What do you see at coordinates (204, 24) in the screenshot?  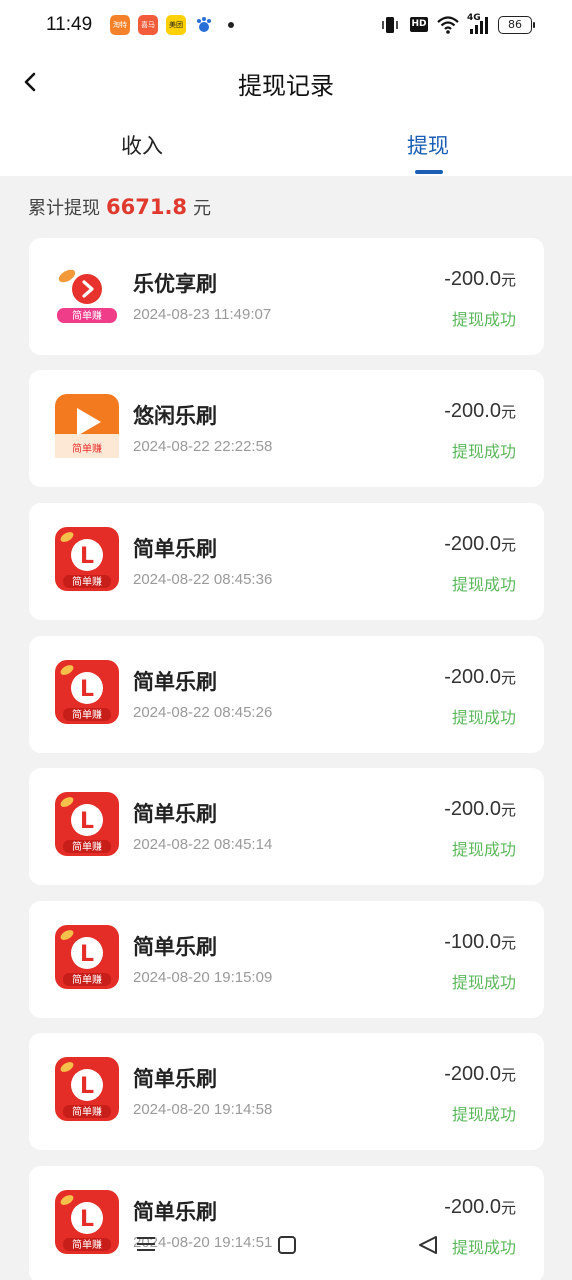 I see `paw-notification-icon` at bounding box center [204, 24].